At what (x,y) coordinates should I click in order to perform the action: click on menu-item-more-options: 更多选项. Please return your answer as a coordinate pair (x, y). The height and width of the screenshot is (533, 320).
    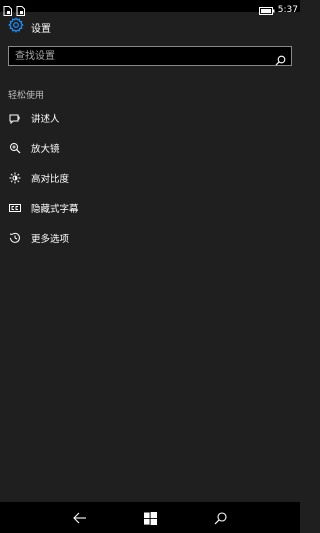
    Looking at the image, I should click on (150, 238).